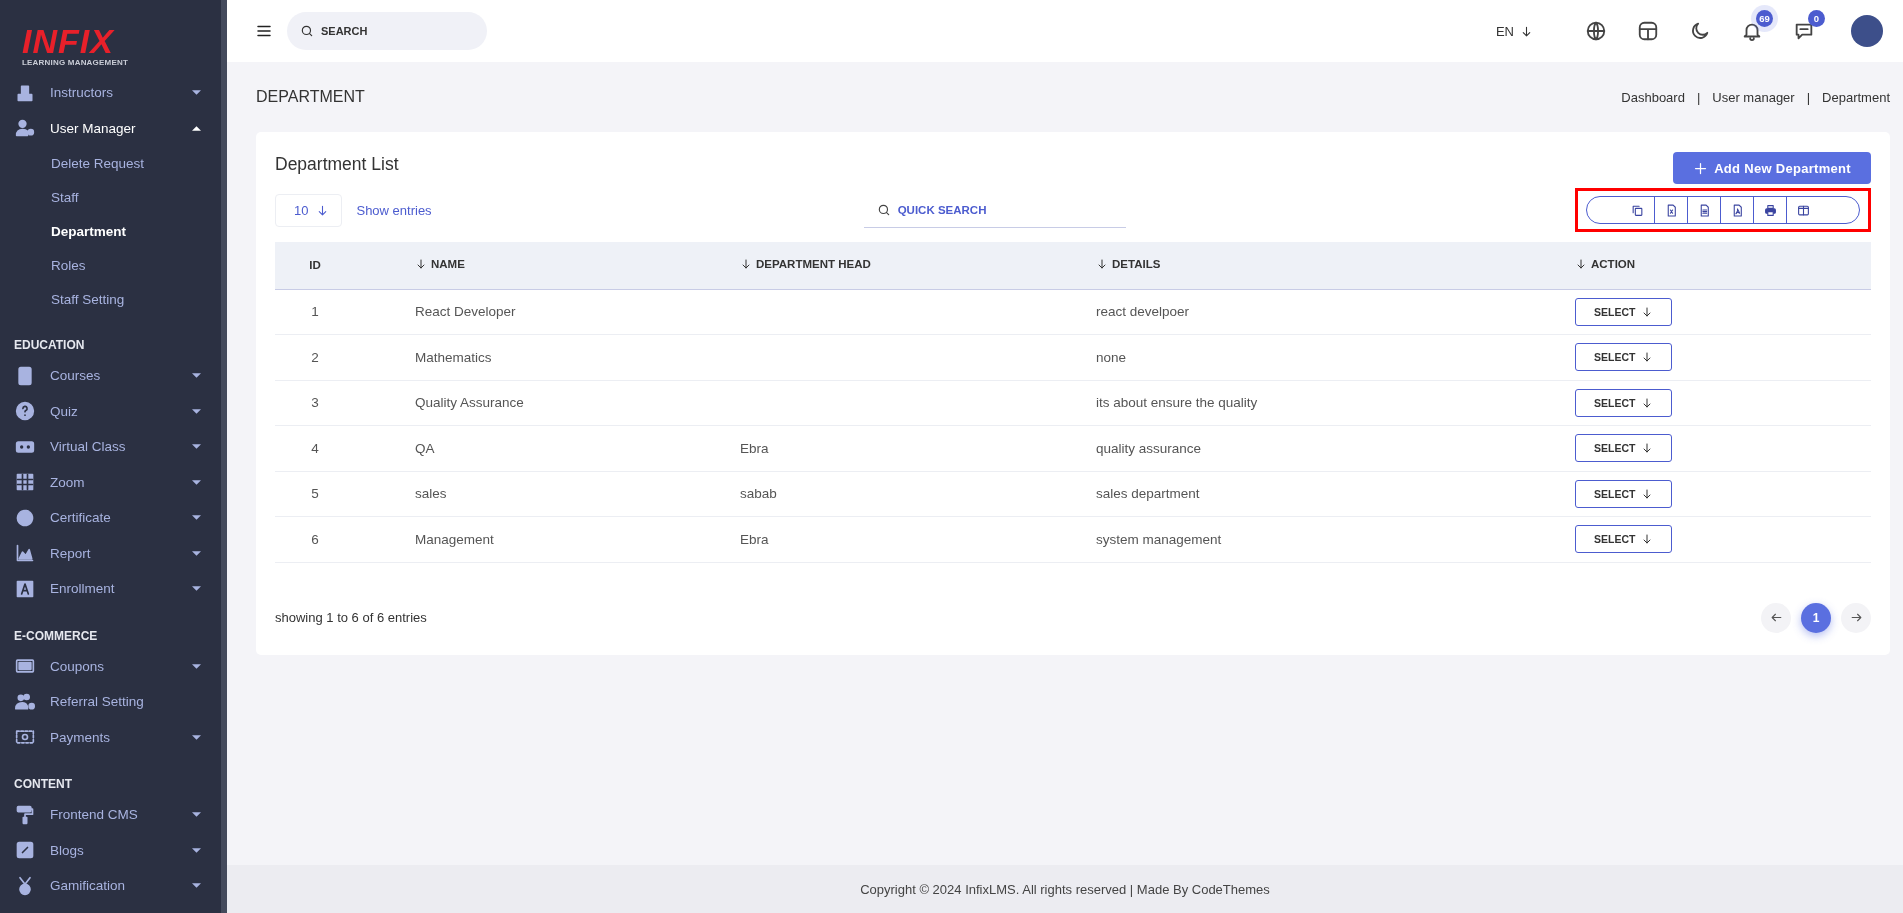 The image size is (1903, 913). Describe the element at coordinates (453, 357) in the screenshot. I see `table-cell: Mathematics` at that location.